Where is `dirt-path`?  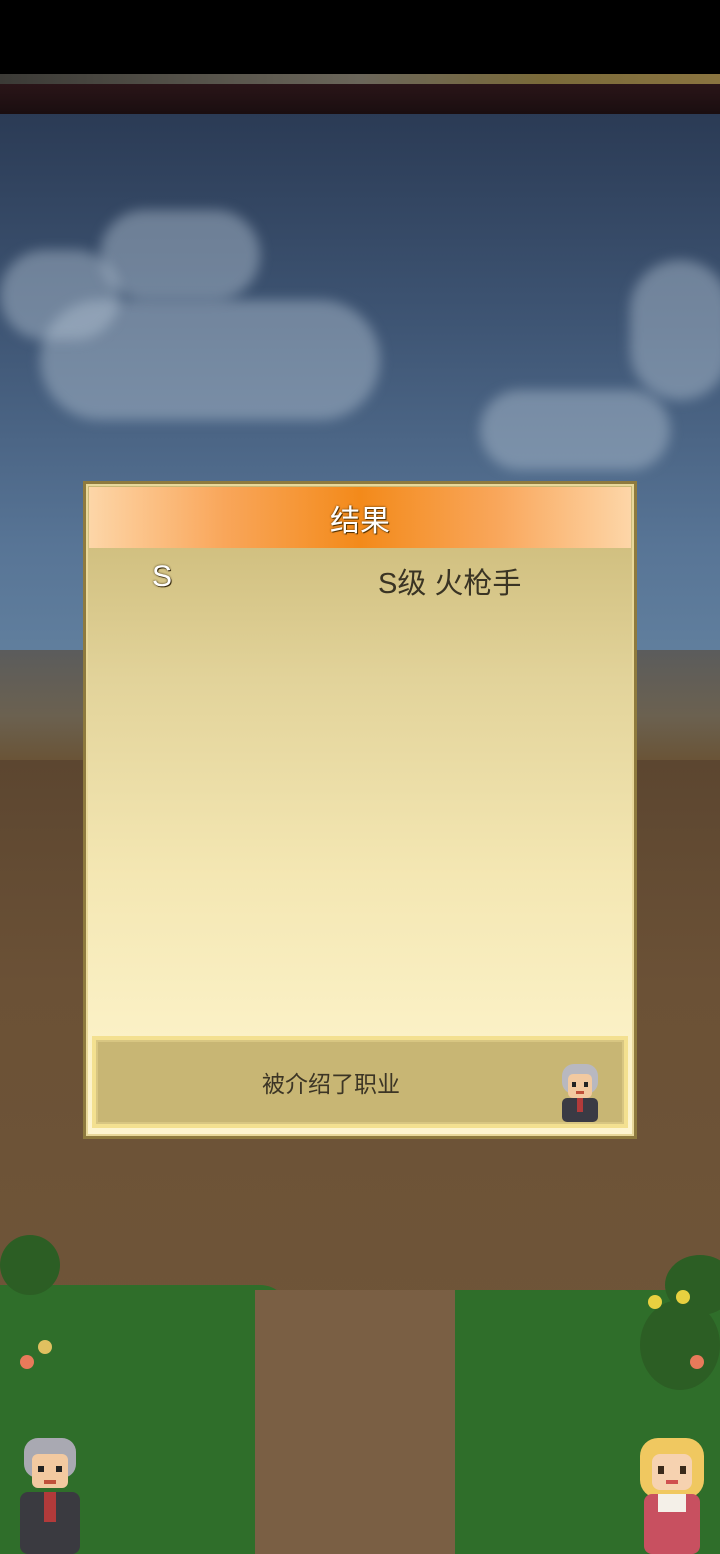
dirt-path is located at coordinates (355, 1422).